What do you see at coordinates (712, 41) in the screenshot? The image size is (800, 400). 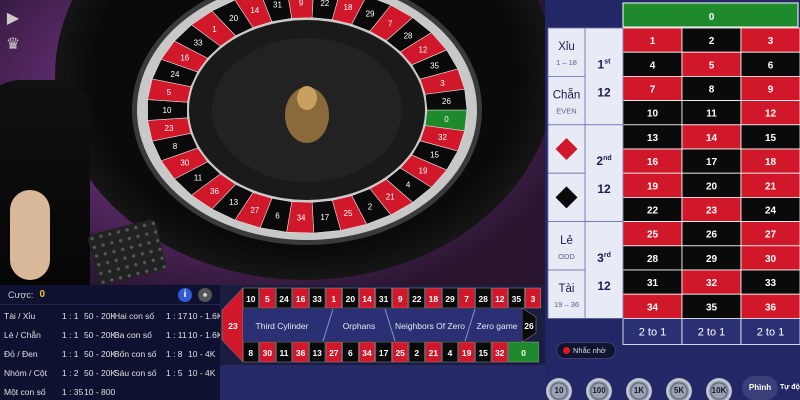 I see `number-label: 2` at bounding box center [712, 41].